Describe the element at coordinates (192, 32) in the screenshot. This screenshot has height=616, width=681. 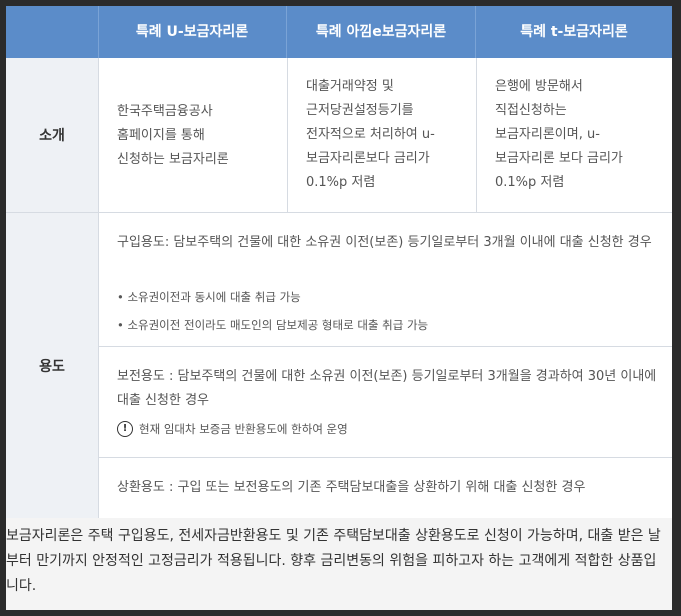
I see `column-header-u: 특례 U-보금자리론` at that location.